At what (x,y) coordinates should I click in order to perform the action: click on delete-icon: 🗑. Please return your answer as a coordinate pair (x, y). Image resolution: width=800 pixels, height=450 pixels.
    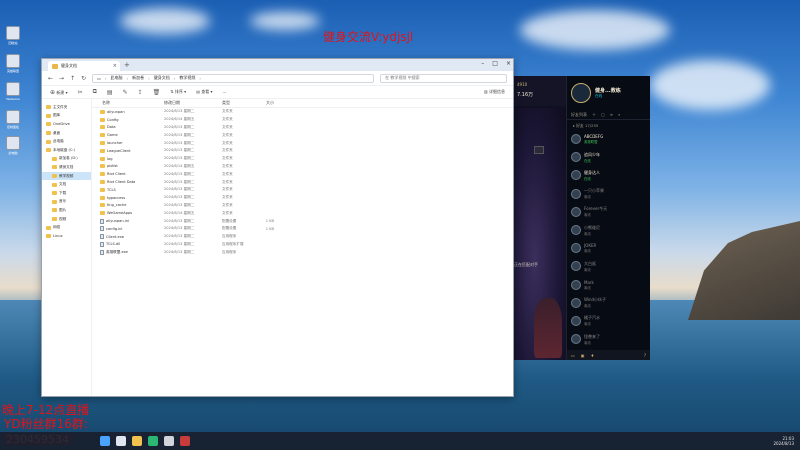
    Looking at the image, I should click on (157, 92).